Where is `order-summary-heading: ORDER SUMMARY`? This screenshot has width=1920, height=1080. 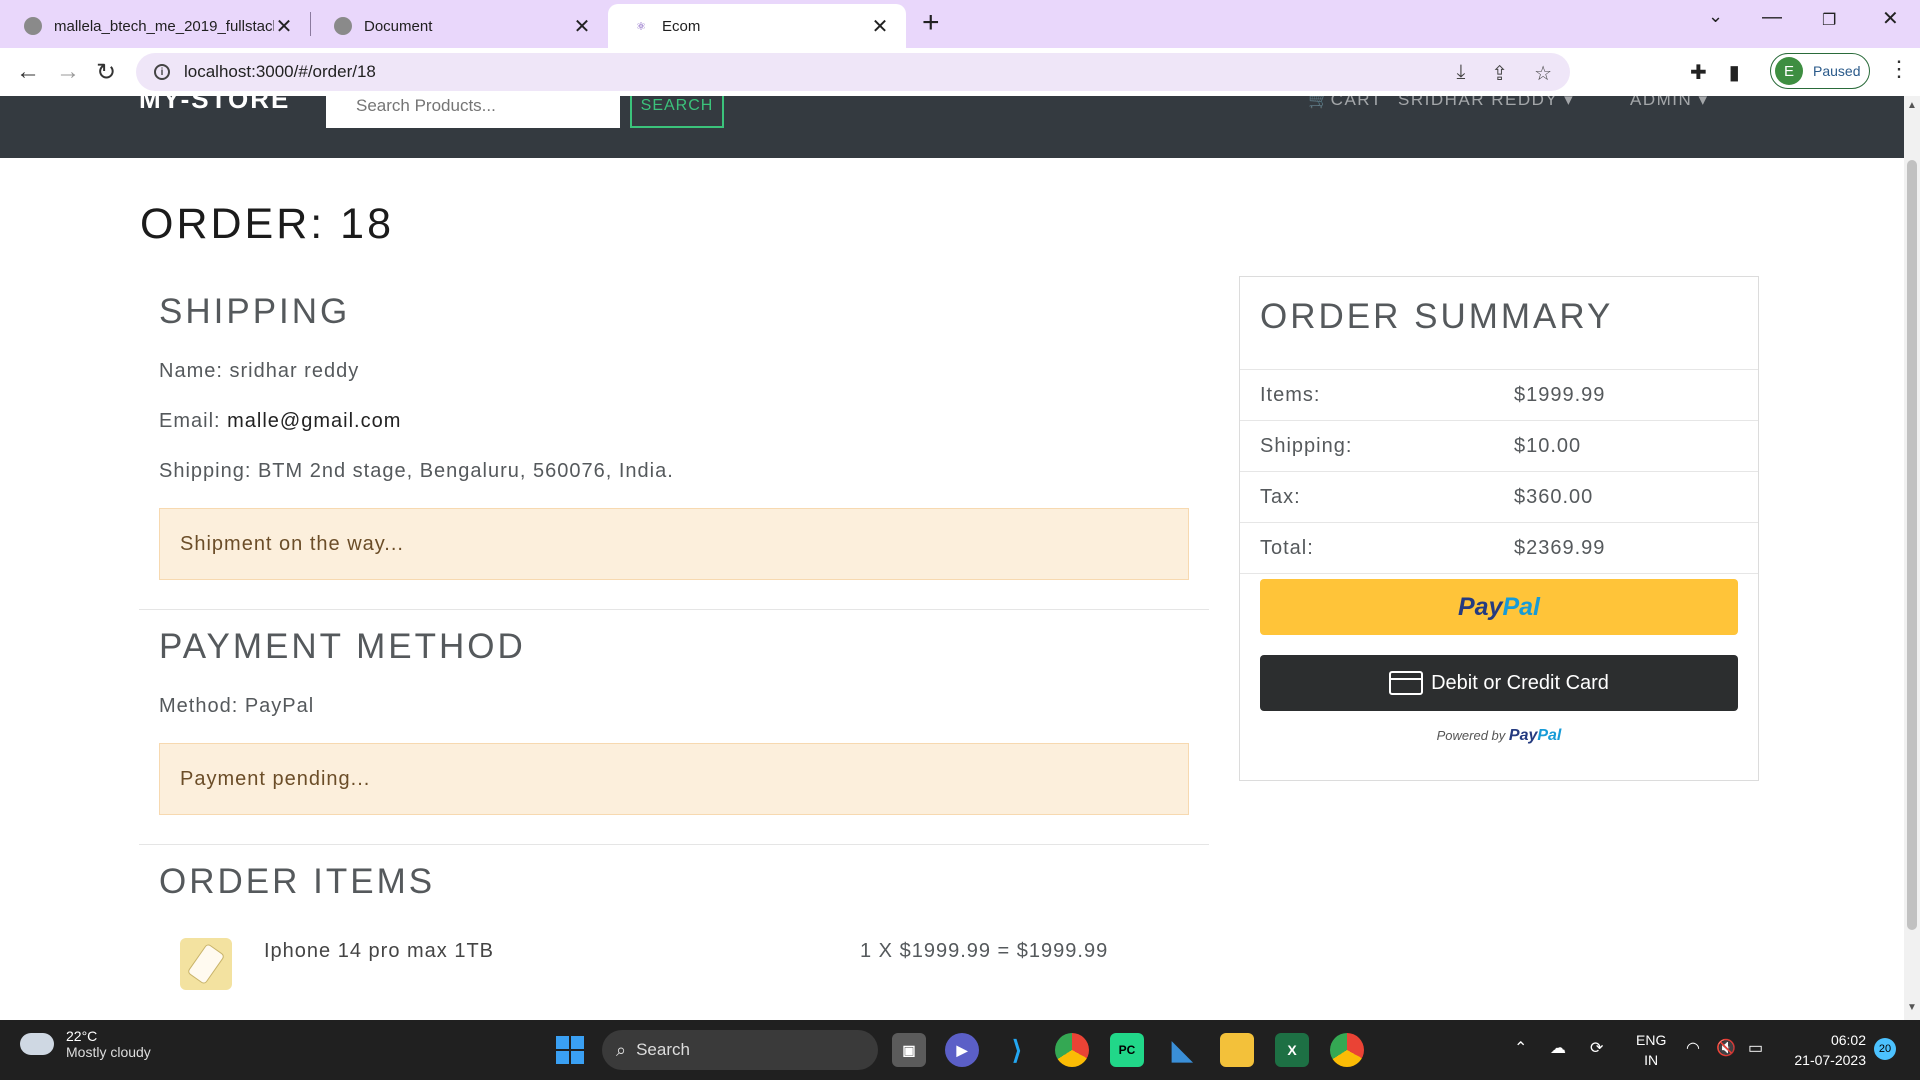 order-summary-heading: ORDER SUMMARY is located at coordinates (1437, 316).